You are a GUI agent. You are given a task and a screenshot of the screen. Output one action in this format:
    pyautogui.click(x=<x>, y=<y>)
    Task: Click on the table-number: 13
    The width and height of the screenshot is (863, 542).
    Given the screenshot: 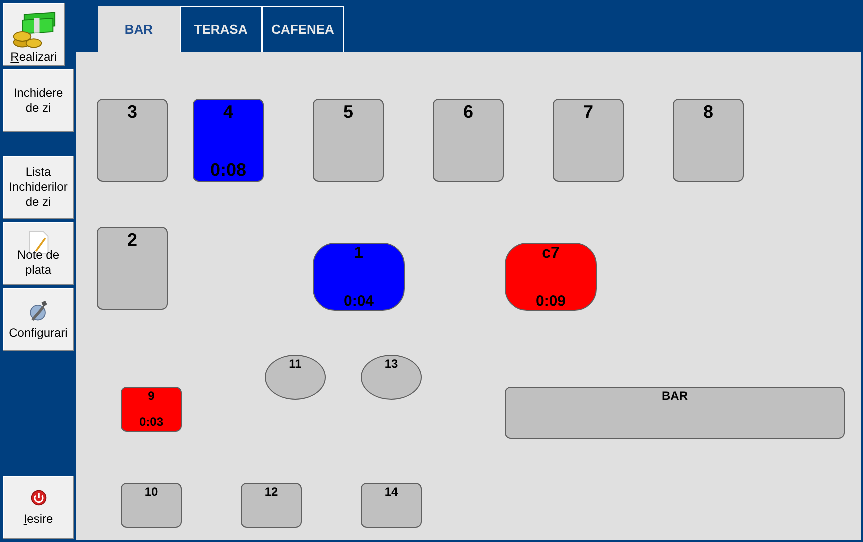 What is the action you would take?
    pyautogui.click(x=391, y=364)
    